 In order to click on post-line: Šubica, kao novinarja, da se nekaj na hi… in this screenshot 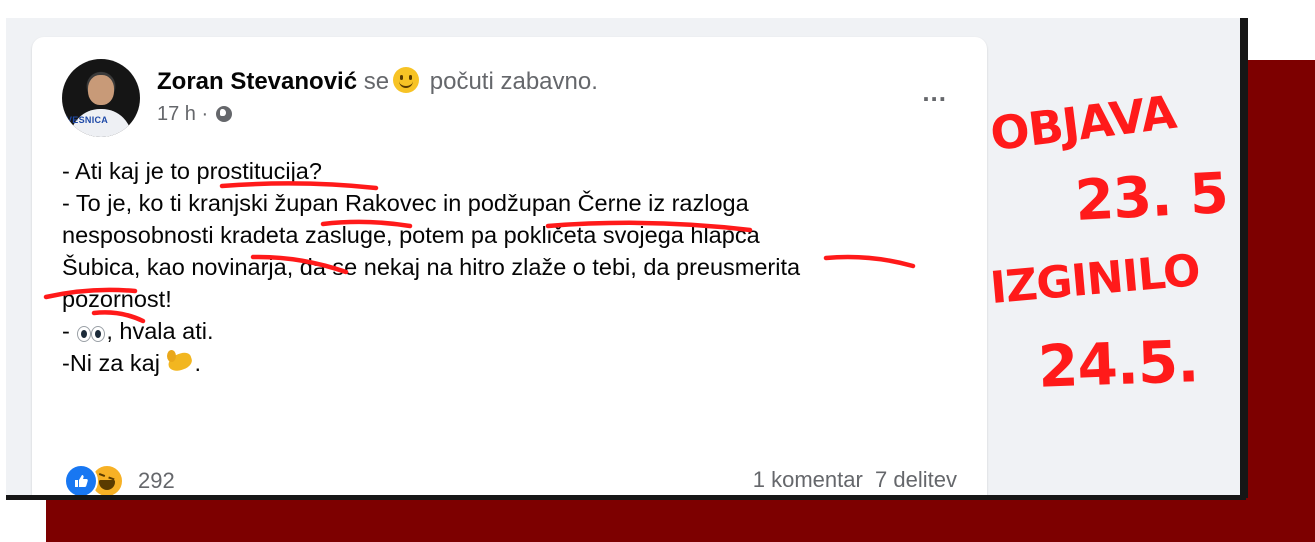, I will do `click(517, 267)`.